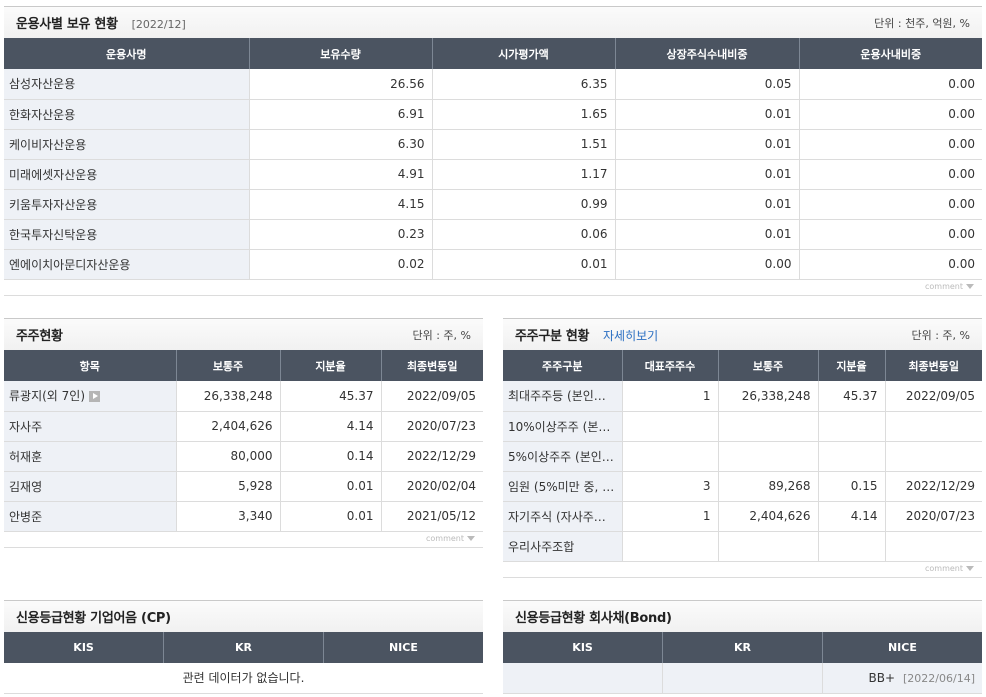 The height and width of the screenshot is (697, 986). What do you see at coordinates (524, 144) in the screenshot?
I see `cell-value: 1.51` at bounding box center [524, 144].